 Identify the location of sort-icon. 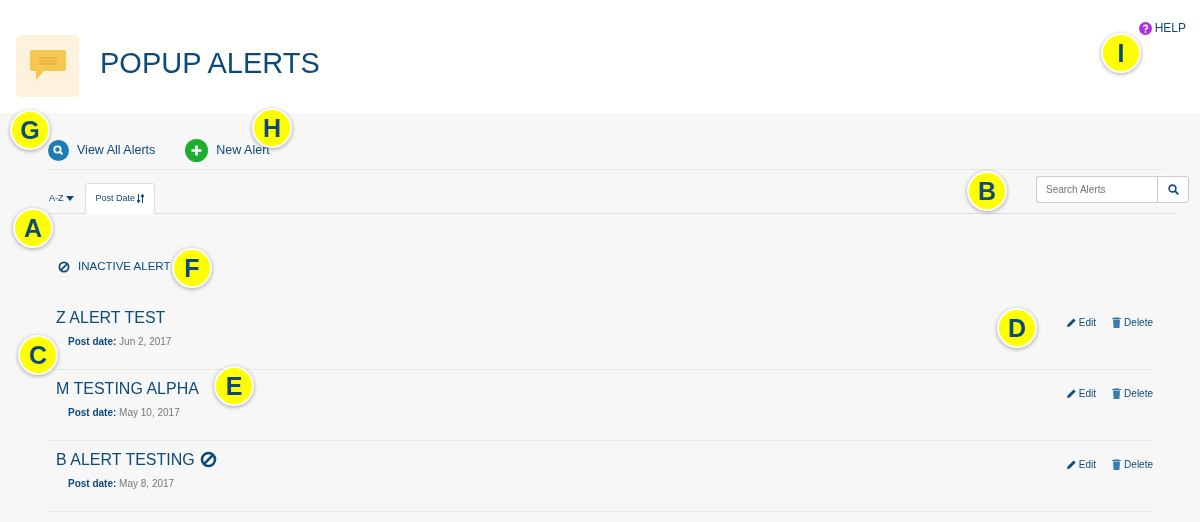
(141, 198).